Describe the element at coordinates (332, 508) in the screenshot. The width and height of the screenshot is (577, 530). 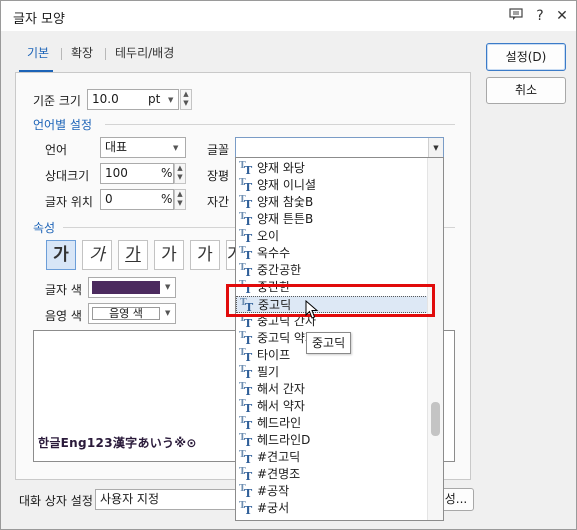
I see `font-list-item: T T #궁서` at that location.